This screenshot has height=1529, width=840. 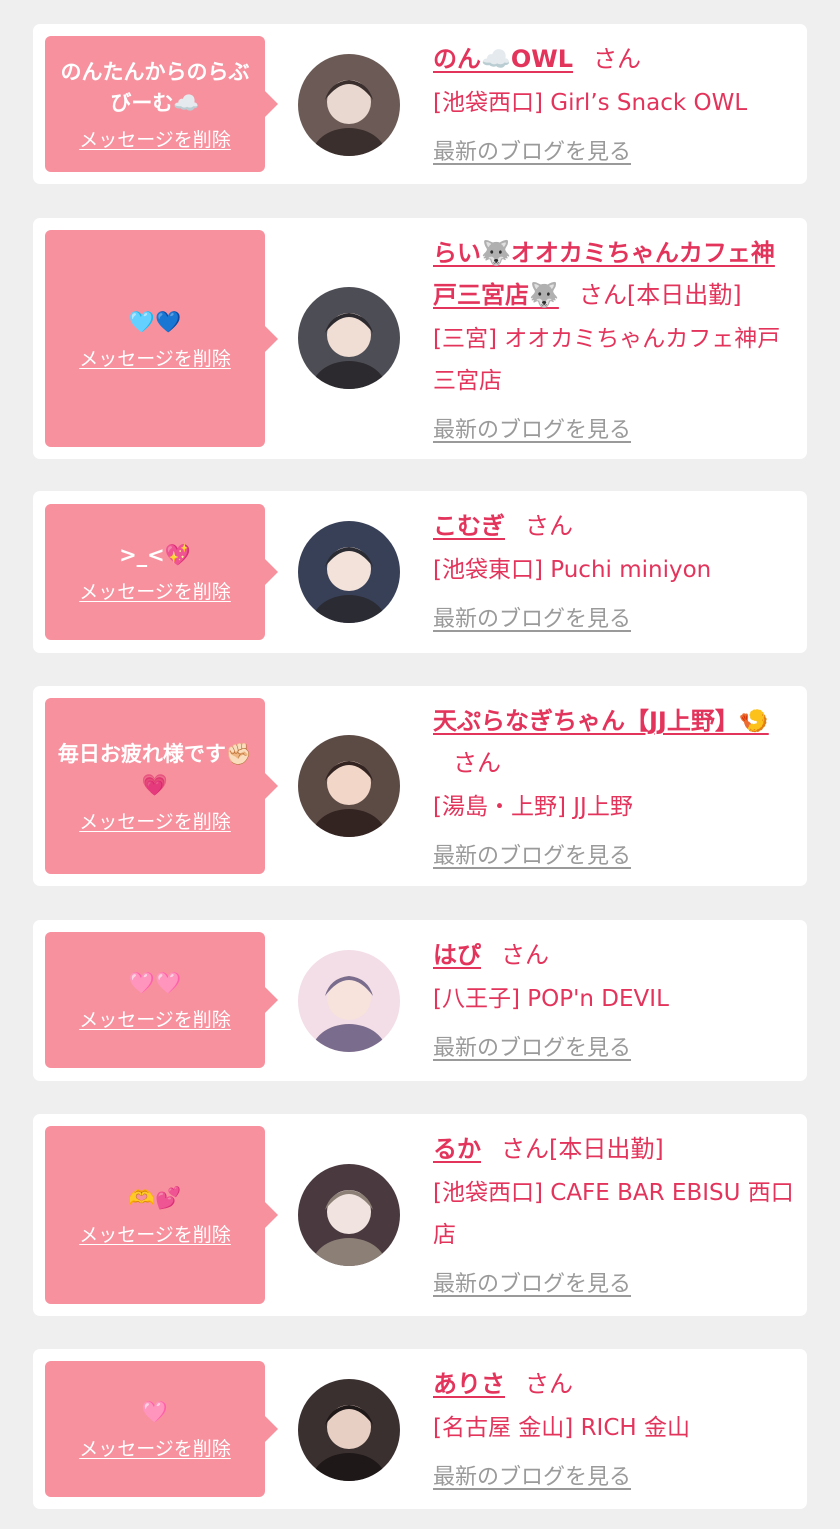 What do you see at coordinates (615, 955) in the screenshot?
I see `name-line: はぴ さん` at bounding box center [615, 955].